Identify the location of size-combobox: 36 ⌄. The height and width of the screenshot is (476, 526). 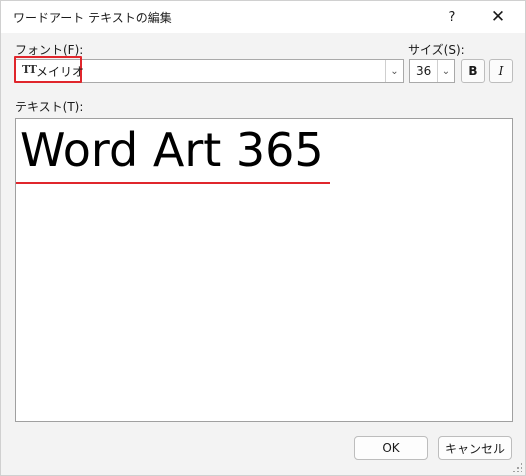
(432, 71).